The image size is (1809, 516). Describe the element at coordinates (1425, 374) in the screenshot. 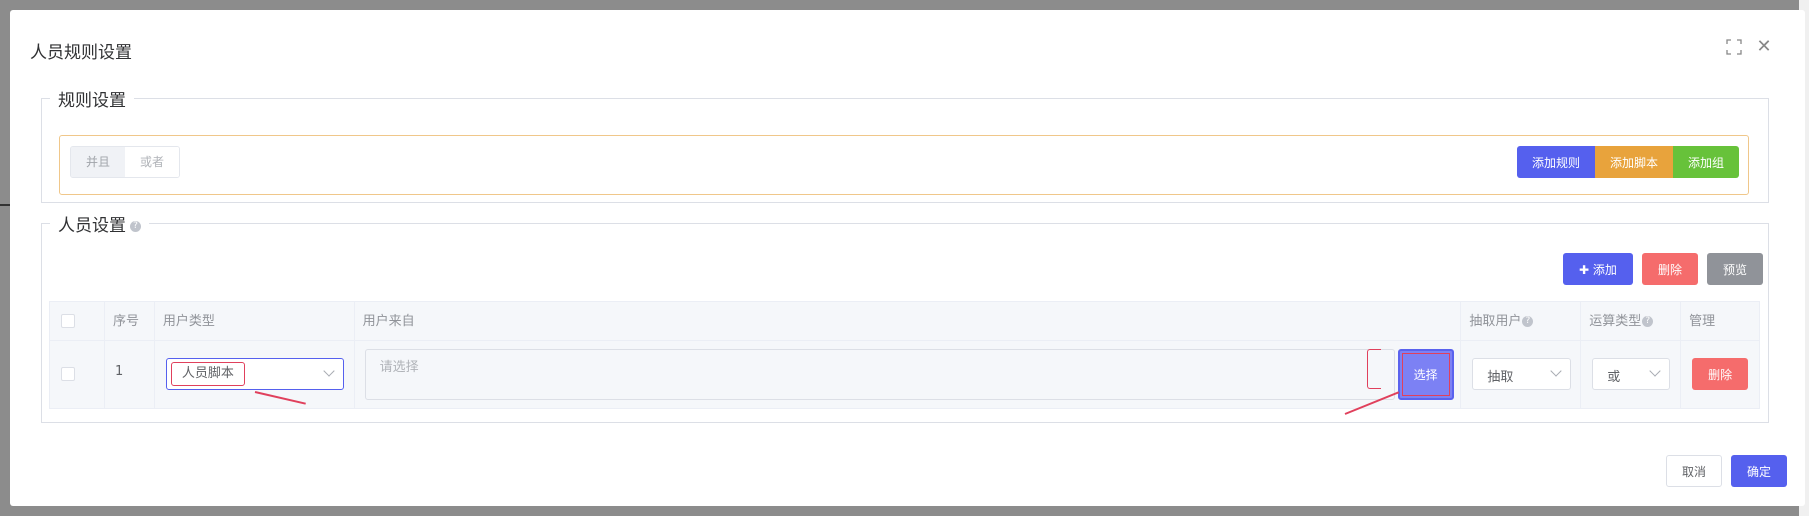

I see `select-source-button: 选择` at that location.